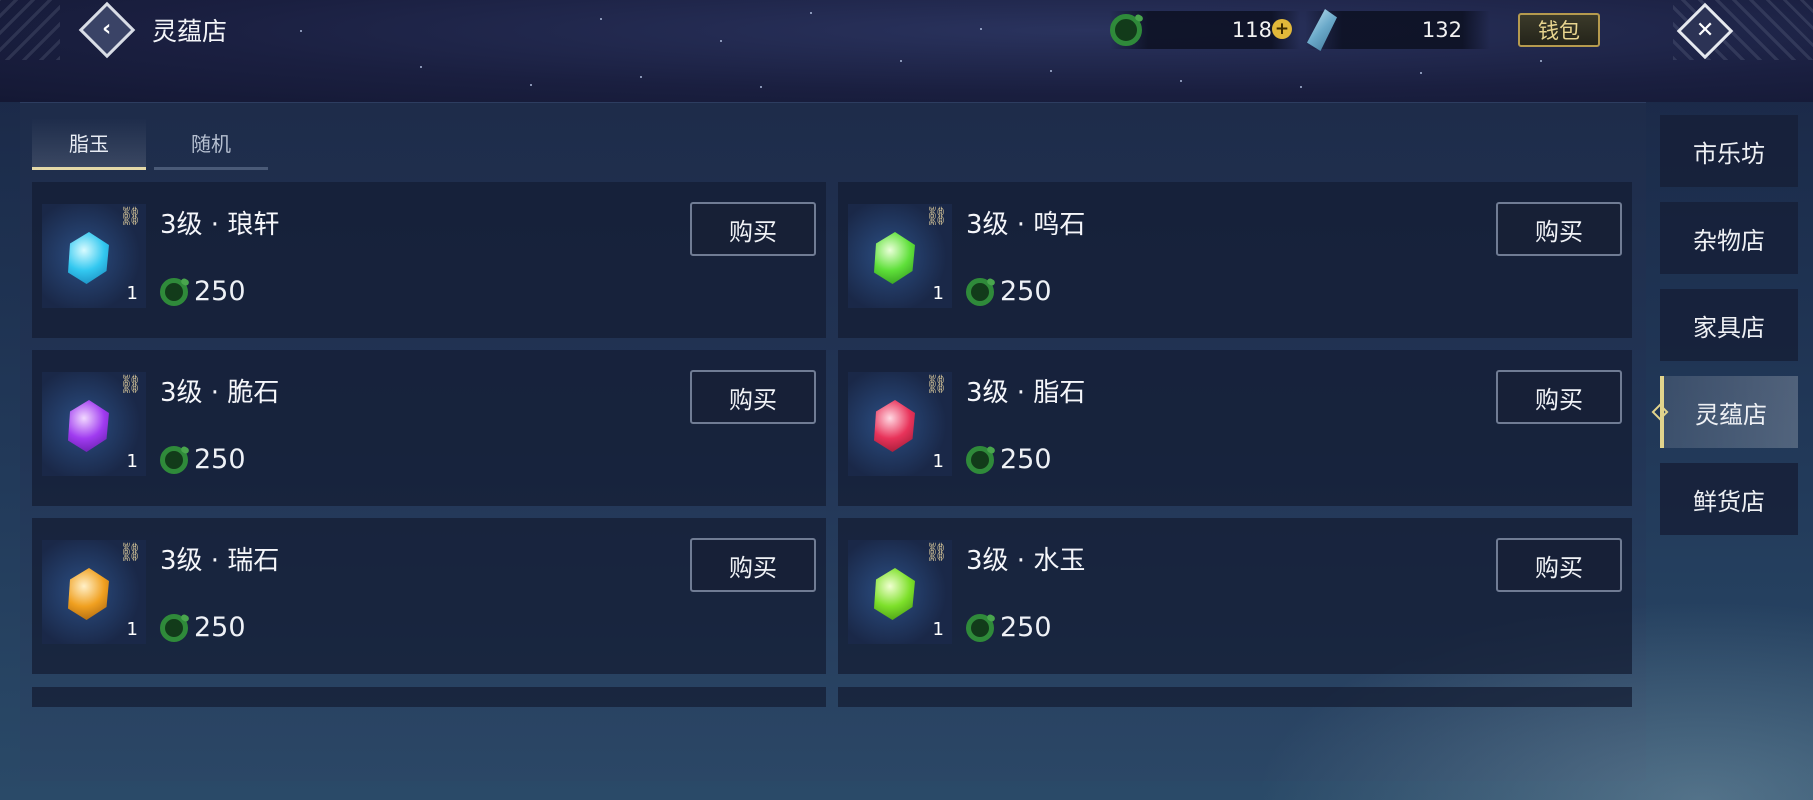 The height and width of the screenshot is (800, 1813). Describe the element at coordinates (30, 30) in the screenshot. I see `corner-ornament-left` at that location.